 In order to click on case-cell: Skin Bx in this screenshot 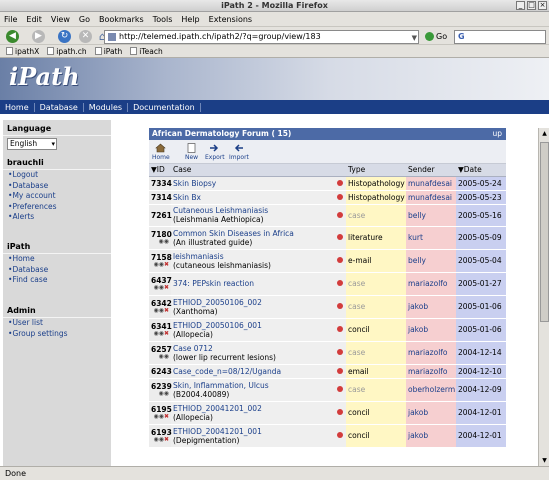, I will do `click(252, 197)`.